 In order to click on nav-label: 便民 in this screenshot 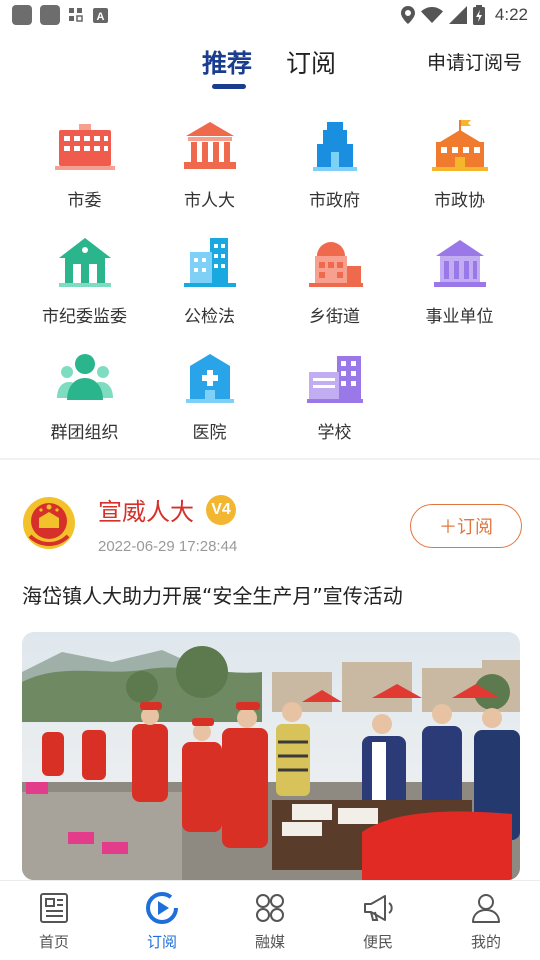, I will do `click(377, 942)`.